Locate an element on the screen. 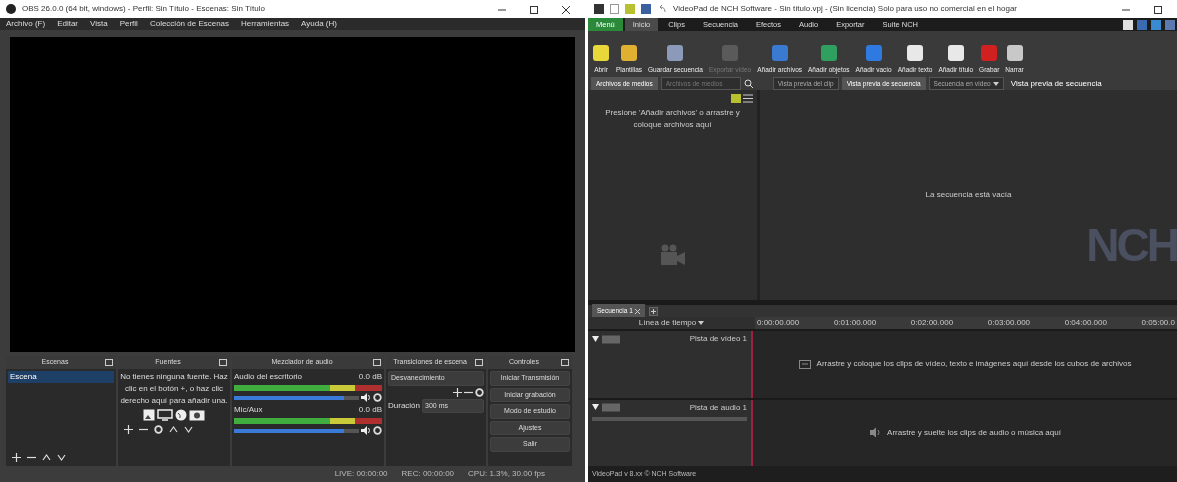  track-name: Pista de audio 1 is located at coordinates (718, 407).